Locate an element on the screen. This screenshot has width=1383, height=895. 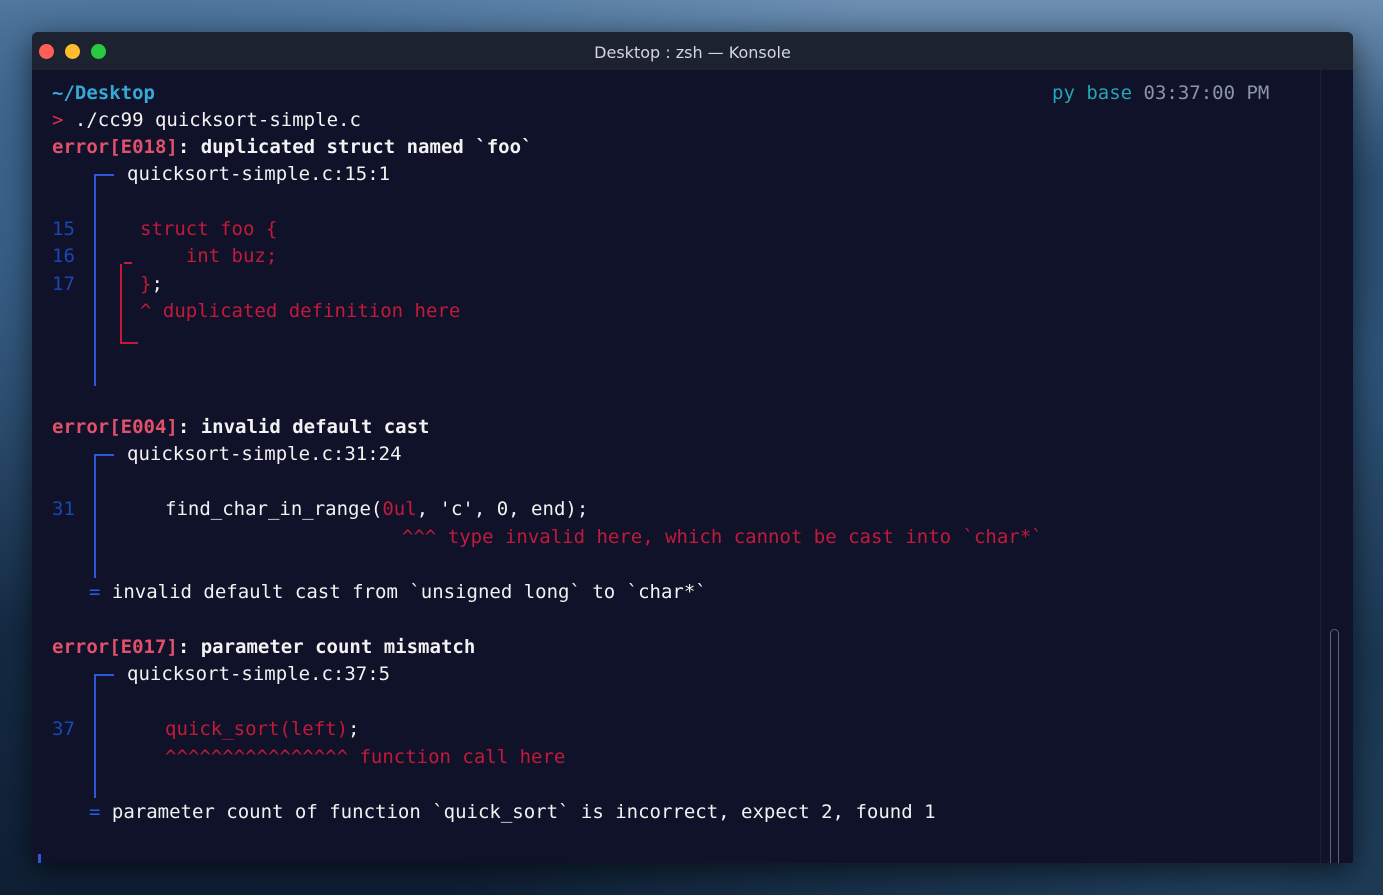
code-tail: ; is located at coordinates (157, 284).